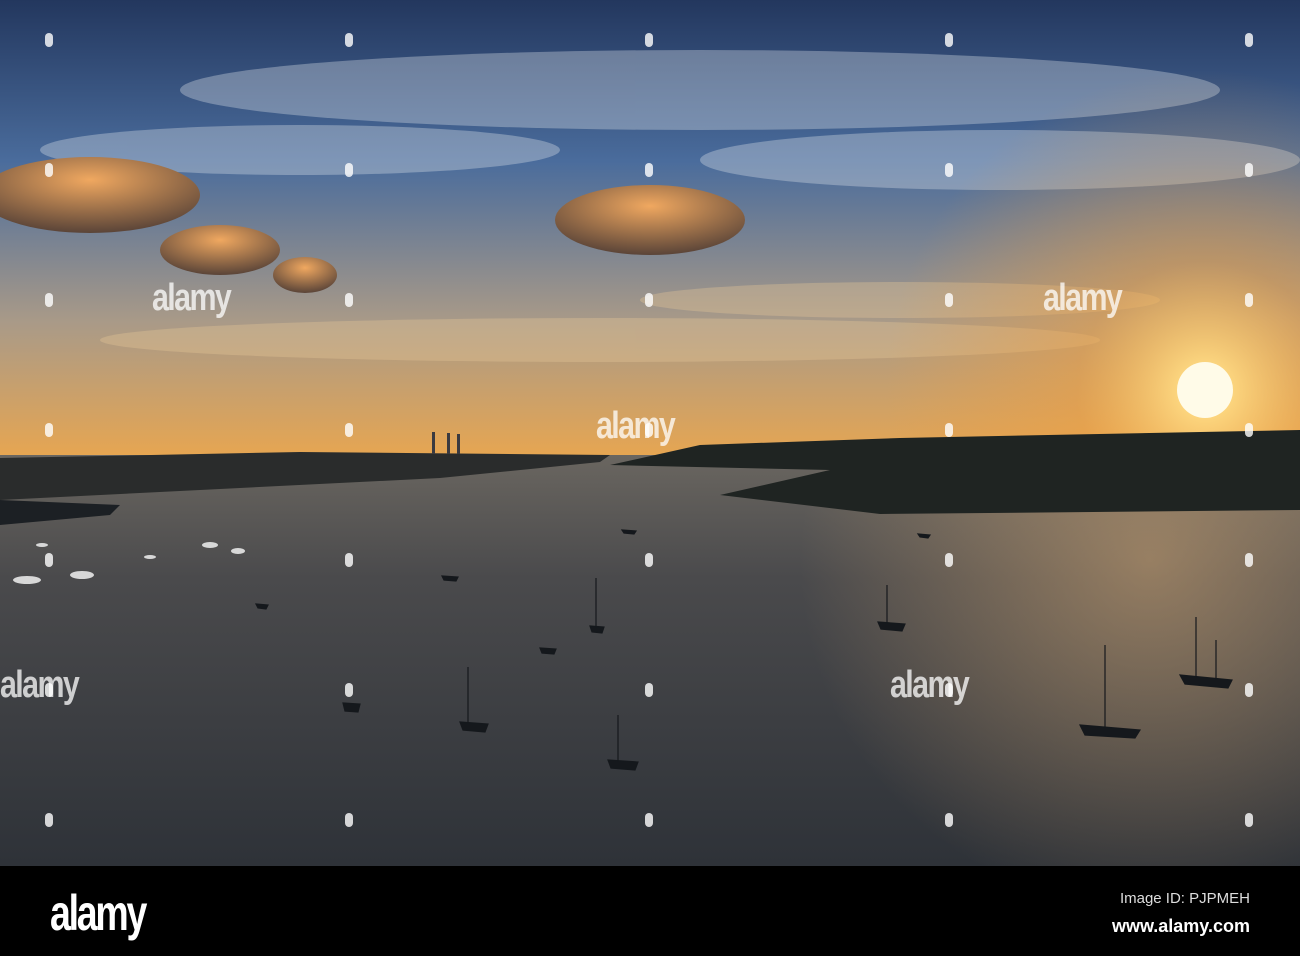 The image size is (1300, 956). Describe the element at coordinates (1184, 898) in the screenshot. I see `image-id: Image ID: PJPMEH` at that location.